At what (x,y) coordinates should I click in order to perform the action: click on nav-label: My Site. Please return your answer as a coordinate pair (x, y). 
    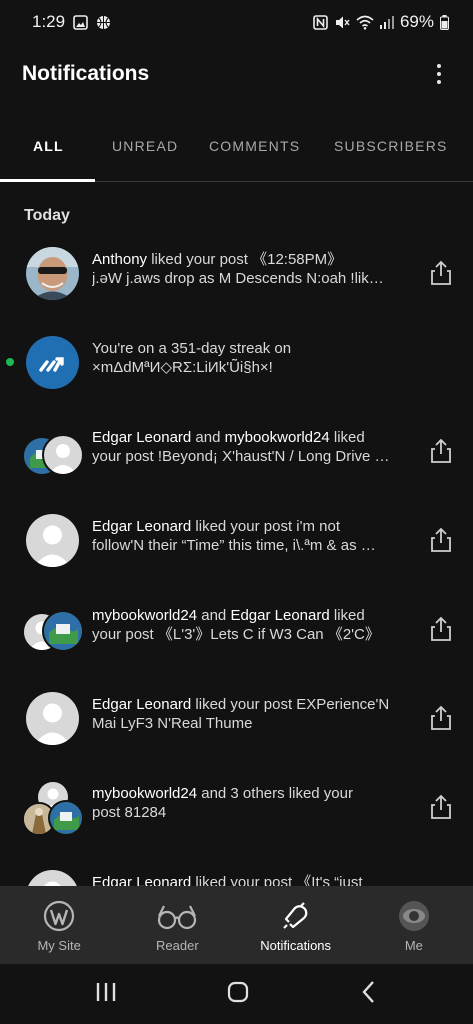
    Looking at the image, I should click on (59, 945).